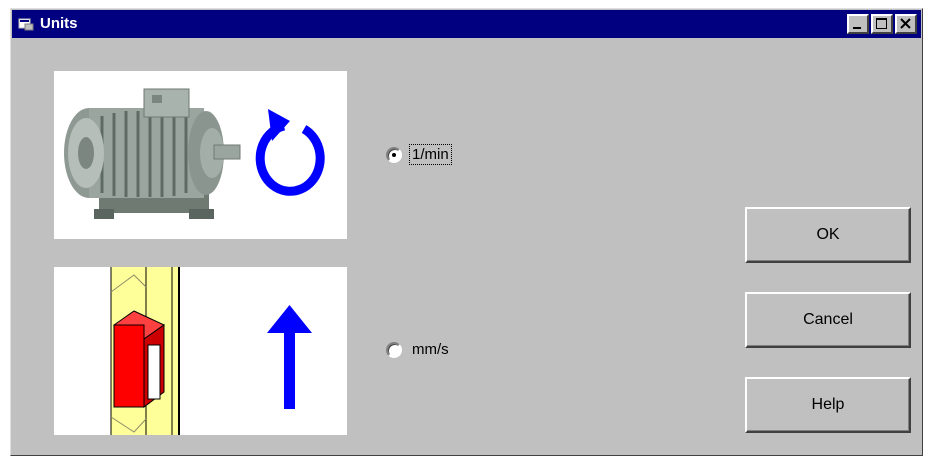 The image size is (933, 460). I want to click on radio-label-mms: mm/s, so click(430, 349).